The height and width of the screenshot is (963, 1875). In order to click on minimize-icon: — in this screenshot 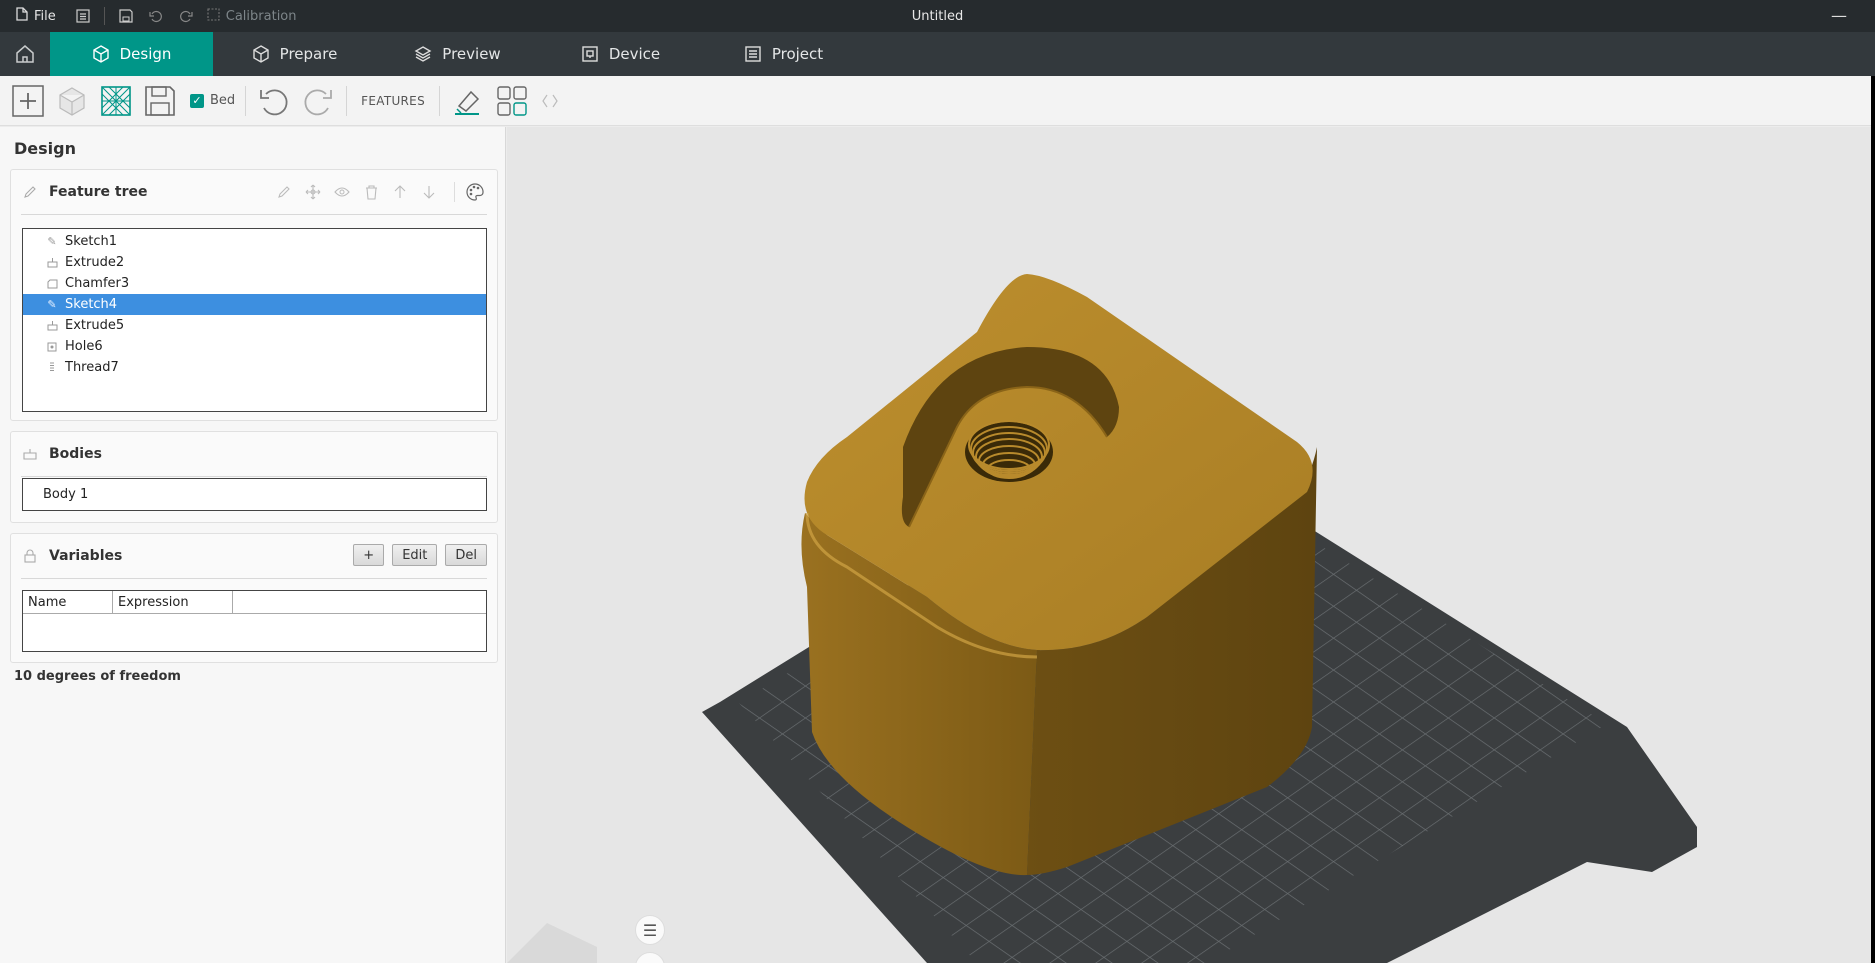, I will do `click(1839, 15)`.